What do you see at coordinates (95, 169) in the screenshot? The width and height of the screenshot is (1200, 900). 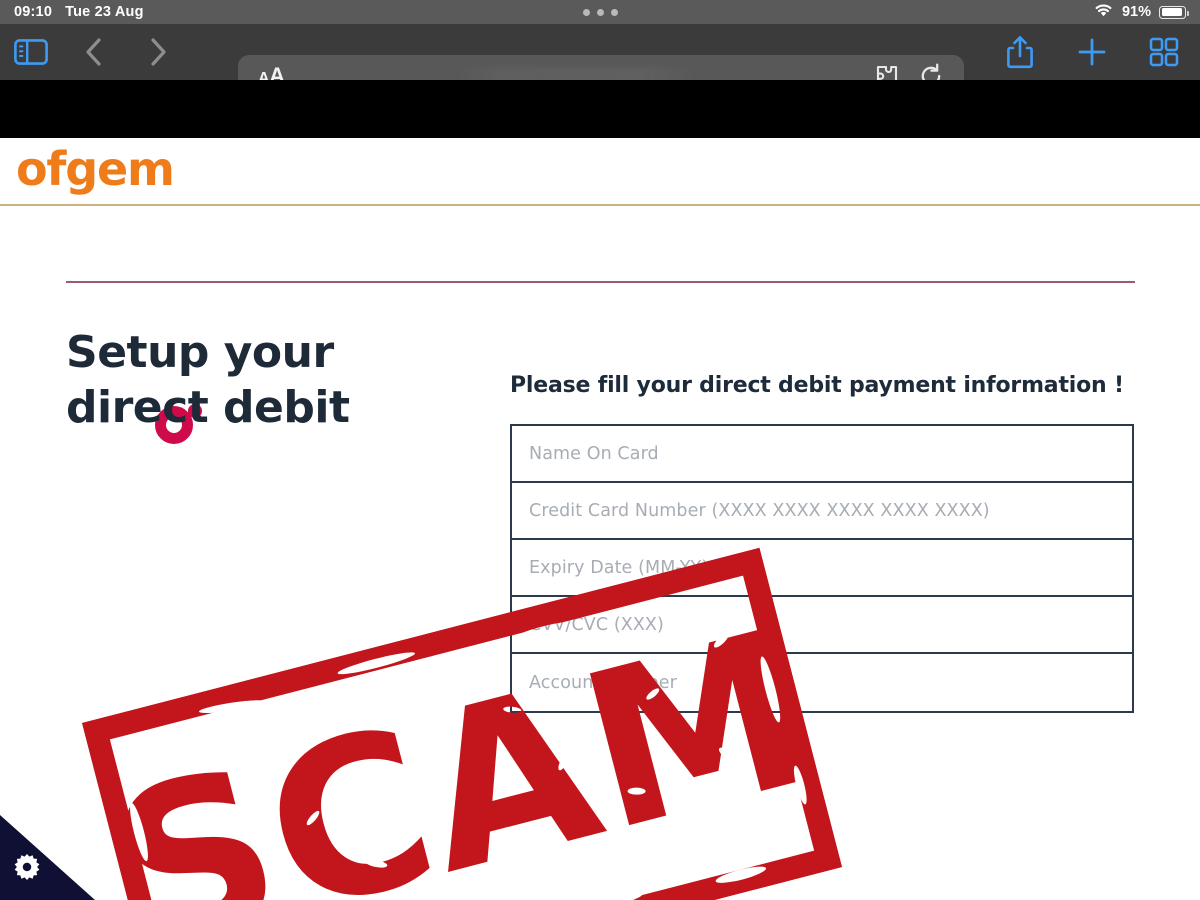 I see `ofgem-logo: ofgem` at bounding box center [95, 169].